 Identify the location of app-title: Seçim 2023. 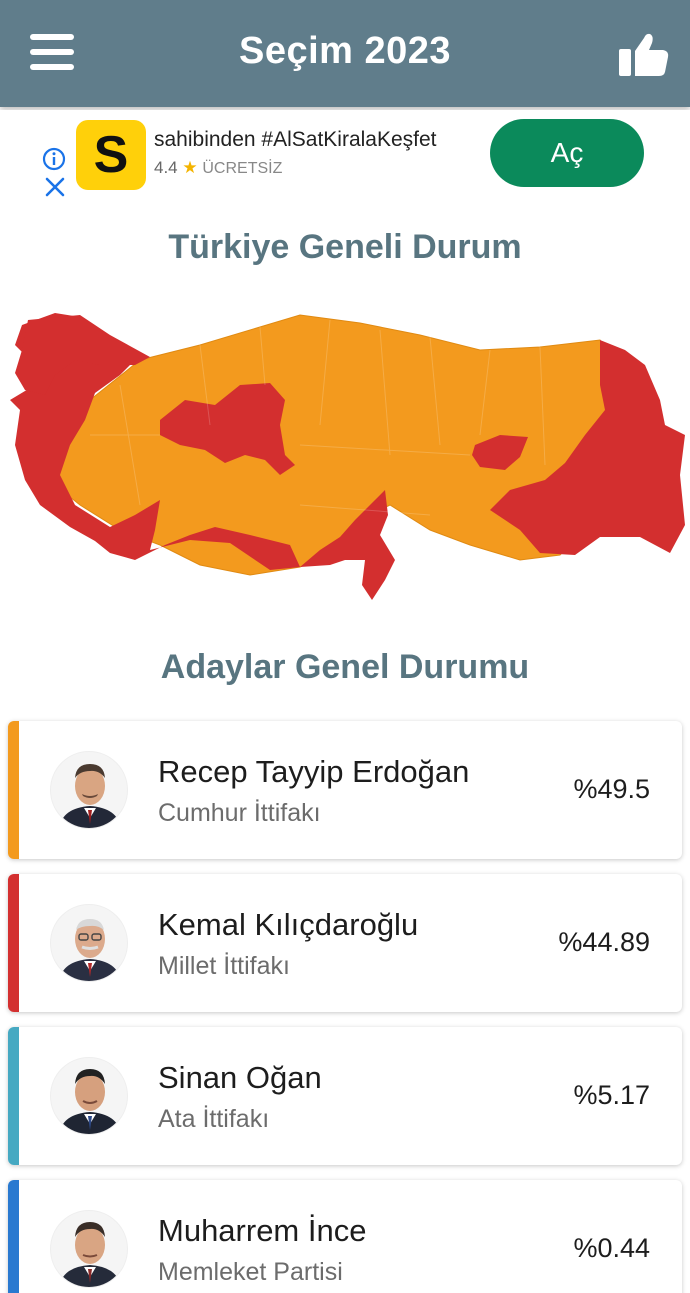
(345, 51).